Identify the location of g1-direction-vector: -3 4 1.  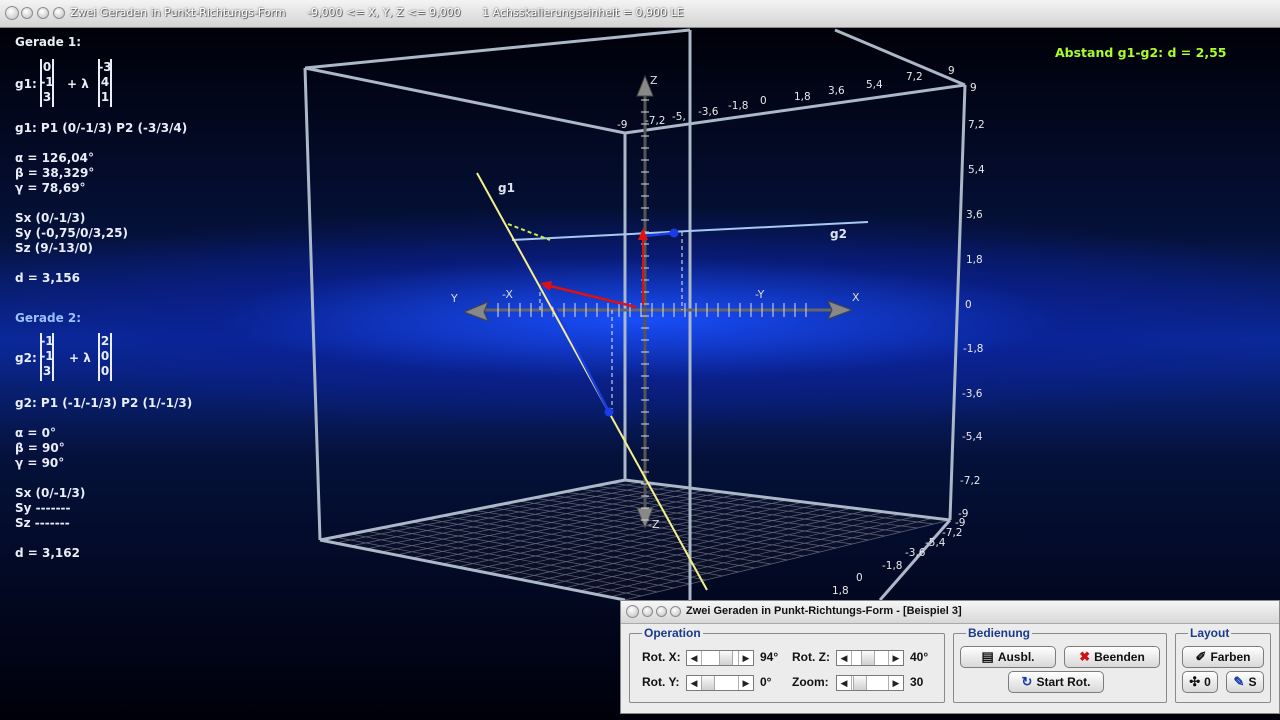
(105, 83).